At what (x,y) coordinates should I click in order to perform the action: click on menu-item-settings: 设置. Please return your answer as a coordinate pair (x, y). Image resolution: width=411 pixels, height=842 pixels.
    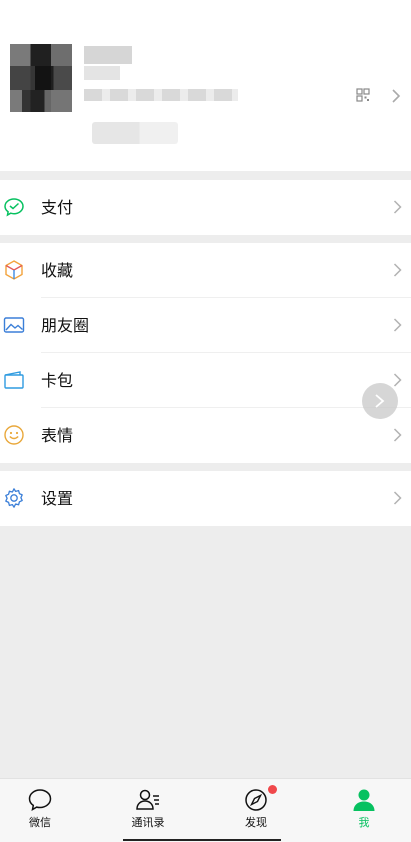
    Looking at the image, I should click on (205, 498).